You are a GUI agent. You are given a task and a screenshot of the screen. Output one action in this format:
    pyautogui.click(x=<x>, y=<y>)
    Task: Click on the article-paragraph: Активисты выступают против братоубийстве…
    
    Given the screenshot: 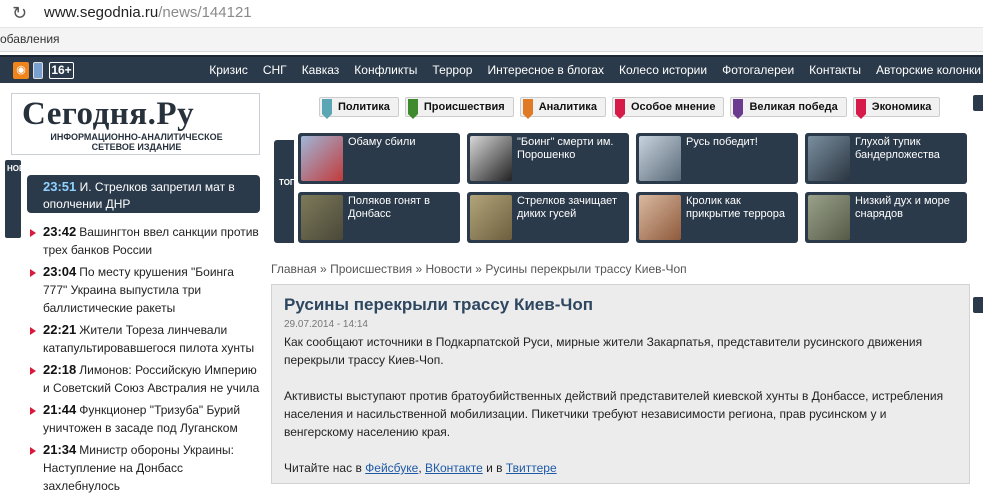 What is the action you would take?
    pyautogui.click(x=614, y=414)
    